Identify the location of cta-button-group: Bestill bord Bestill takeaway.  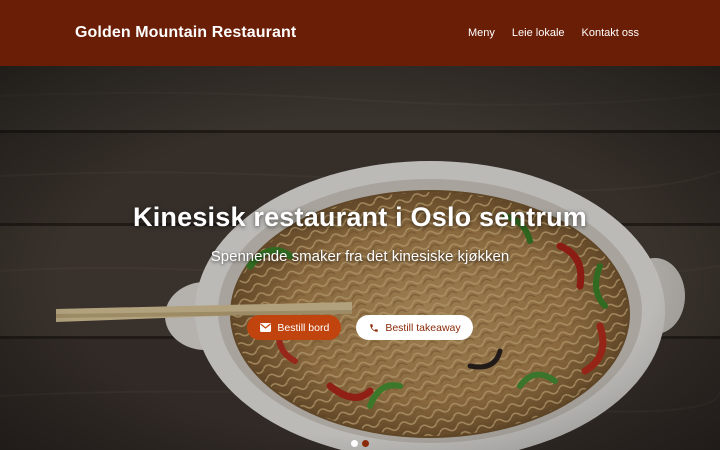
(360, 327).